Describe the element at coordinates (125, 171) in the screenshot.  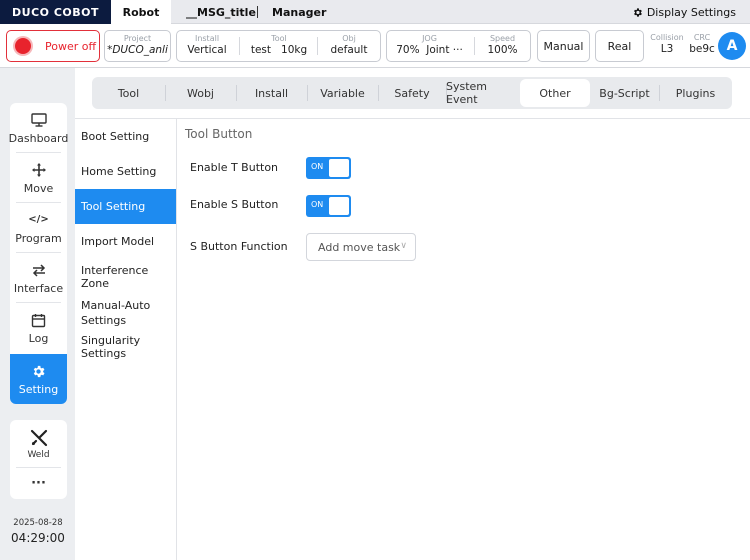
I see `subnav-home-setting: Home Setting` at that location.